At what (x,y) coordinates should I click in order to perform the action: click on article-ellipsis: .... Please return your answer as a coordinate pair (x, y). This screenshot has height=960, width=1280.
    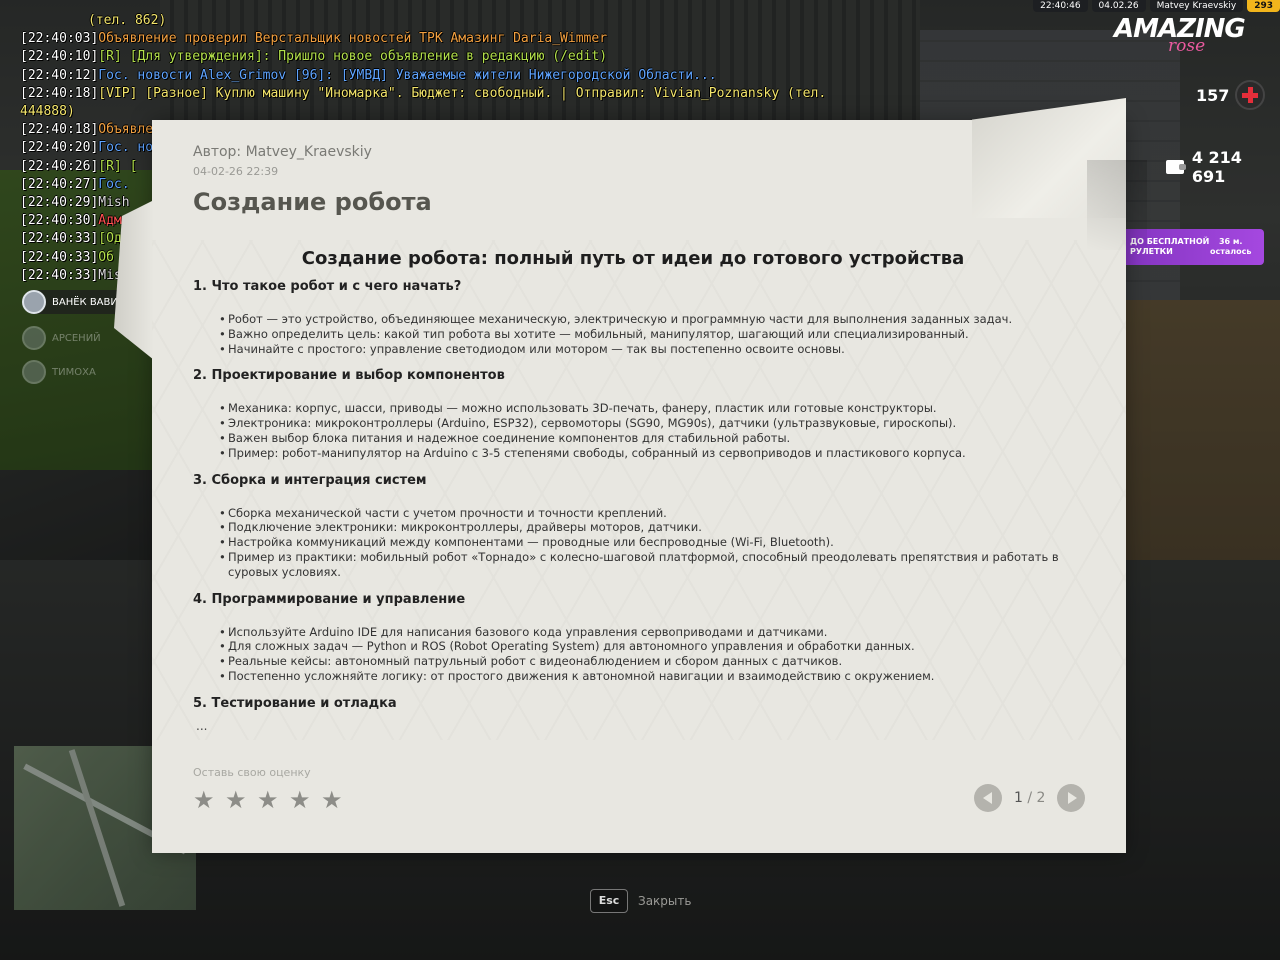
    Looking at the image, I should click on (202, 725).